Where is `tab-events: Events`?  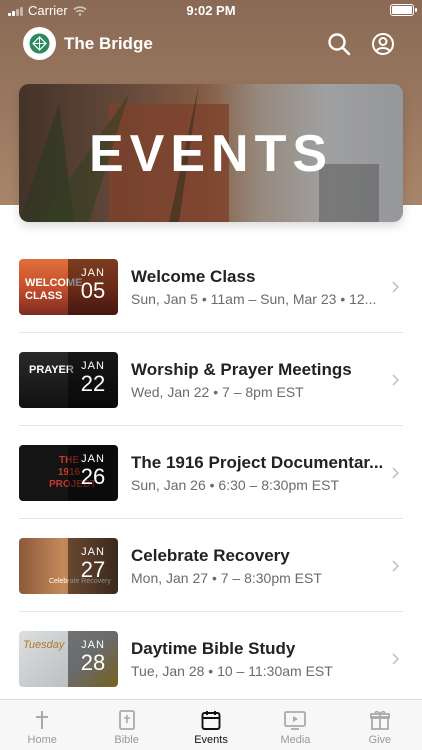 tab-events: Events is located at coordinates (211, 725).